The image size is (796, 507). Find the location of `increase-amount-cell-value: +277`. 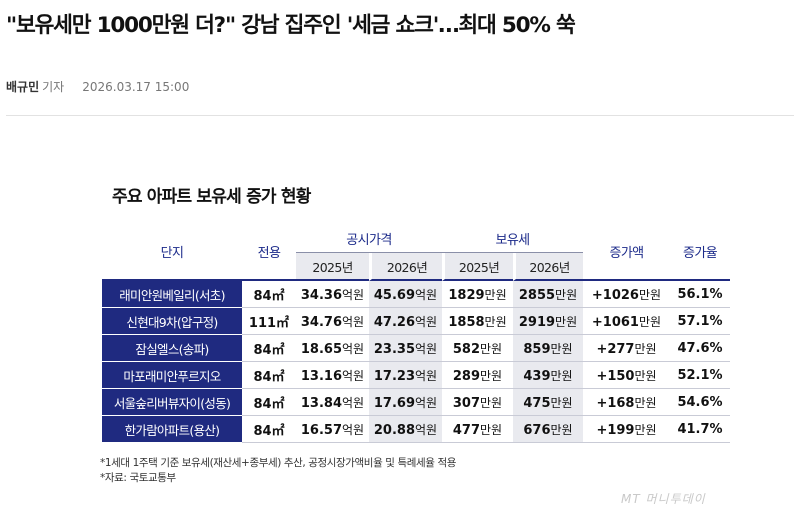

increase-amount-cell-value: +277 is located at coordinates (615, 349).